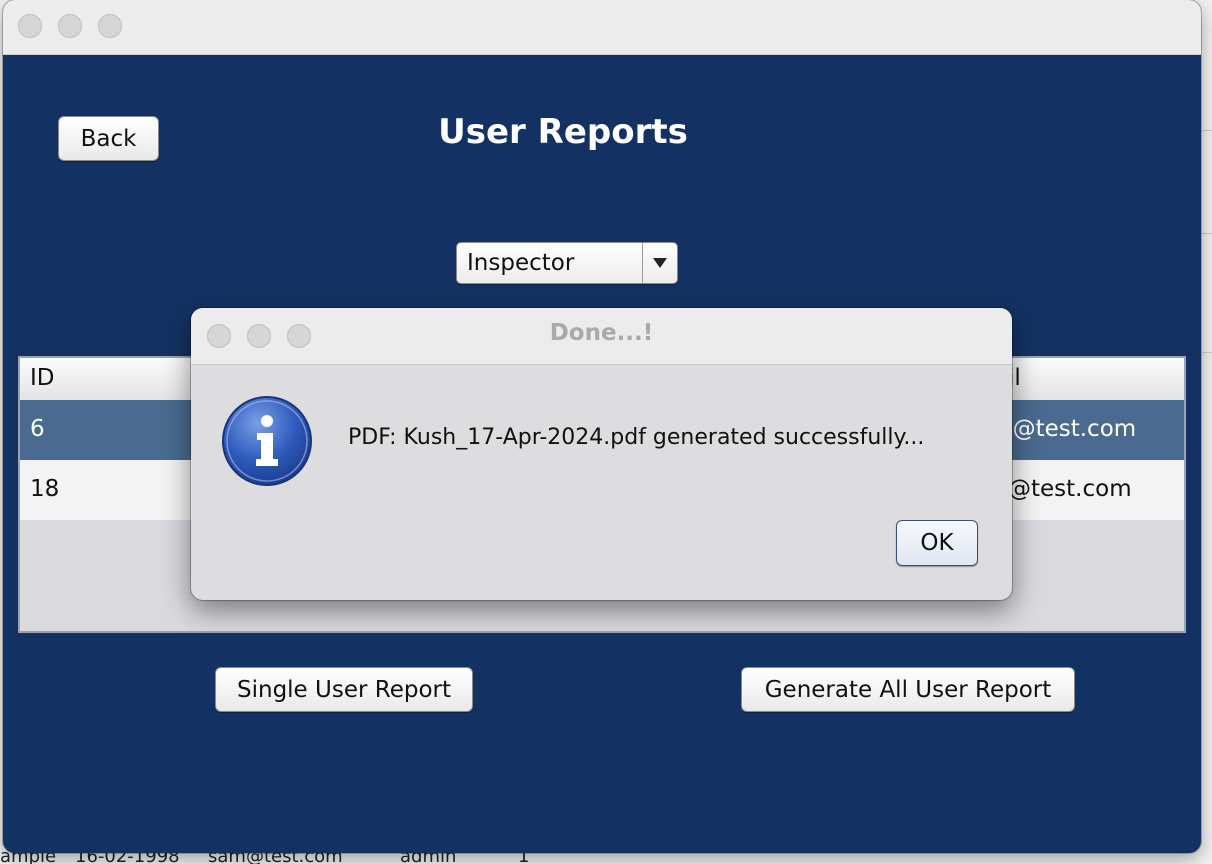 The height and width of the screenshot is (864, 1212). Describe the element at coordinates (1070, 489) in the screenshot. I see `cell-email: @test.com` at that location.